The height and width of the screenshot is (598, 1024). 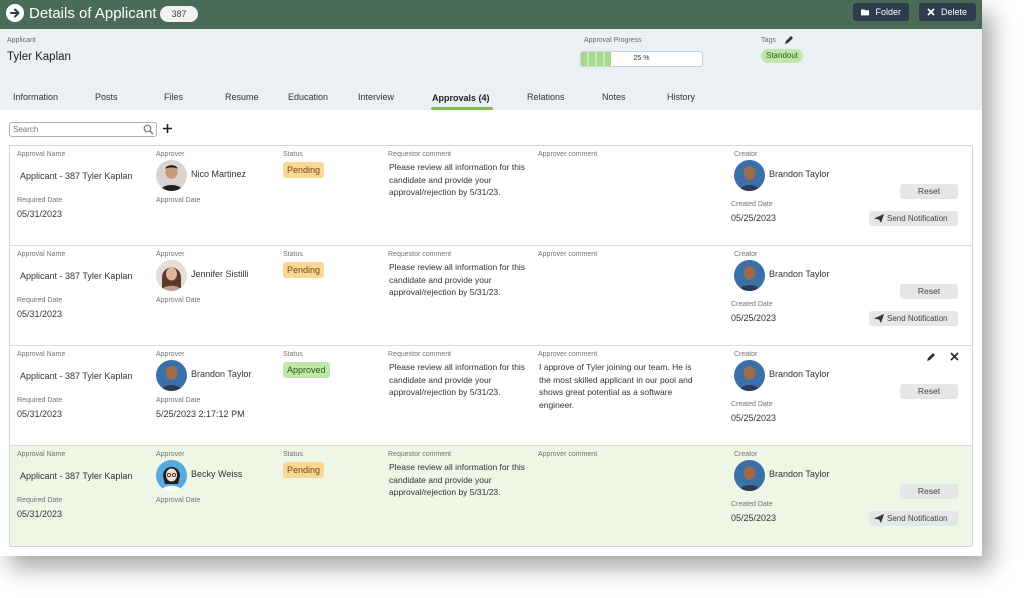 What do you see at coordinates (462, 108) in the screenshot?
I see `active-tab-indicator` at bounding box center [462, 108].